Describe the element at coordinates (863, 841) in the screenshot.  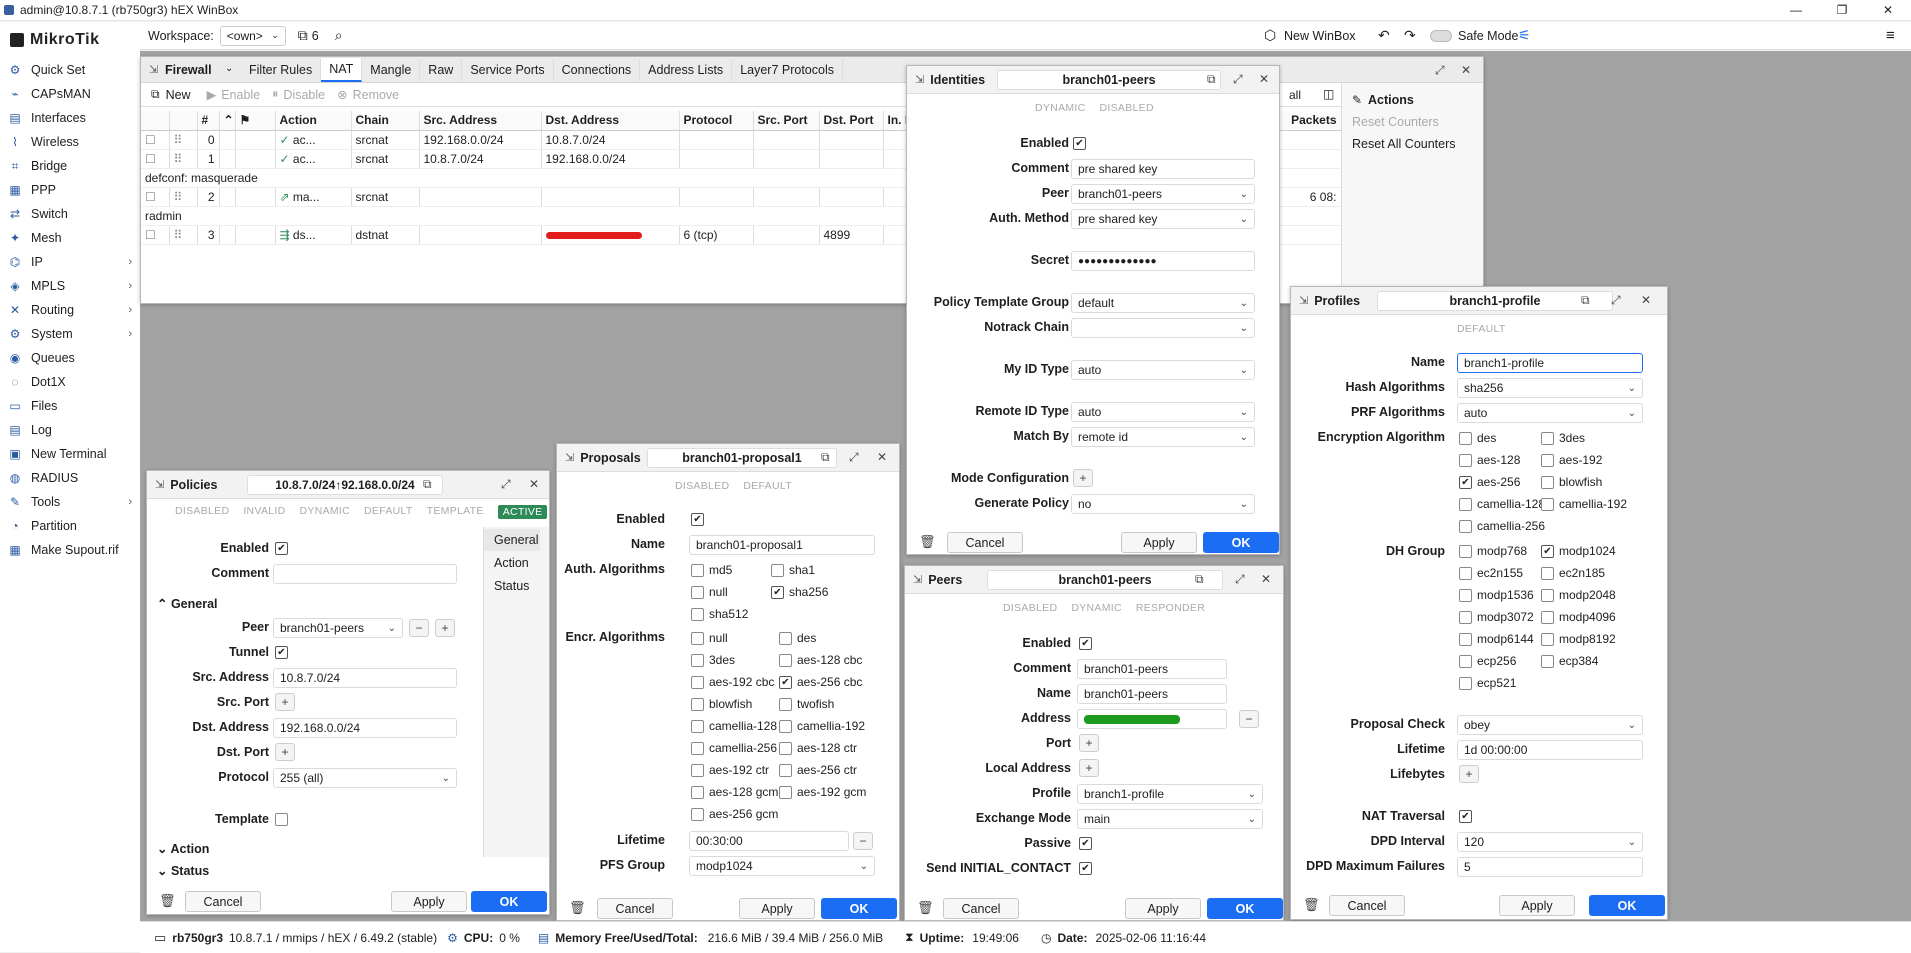
I see `remove-lifetime-button: −` at that location.